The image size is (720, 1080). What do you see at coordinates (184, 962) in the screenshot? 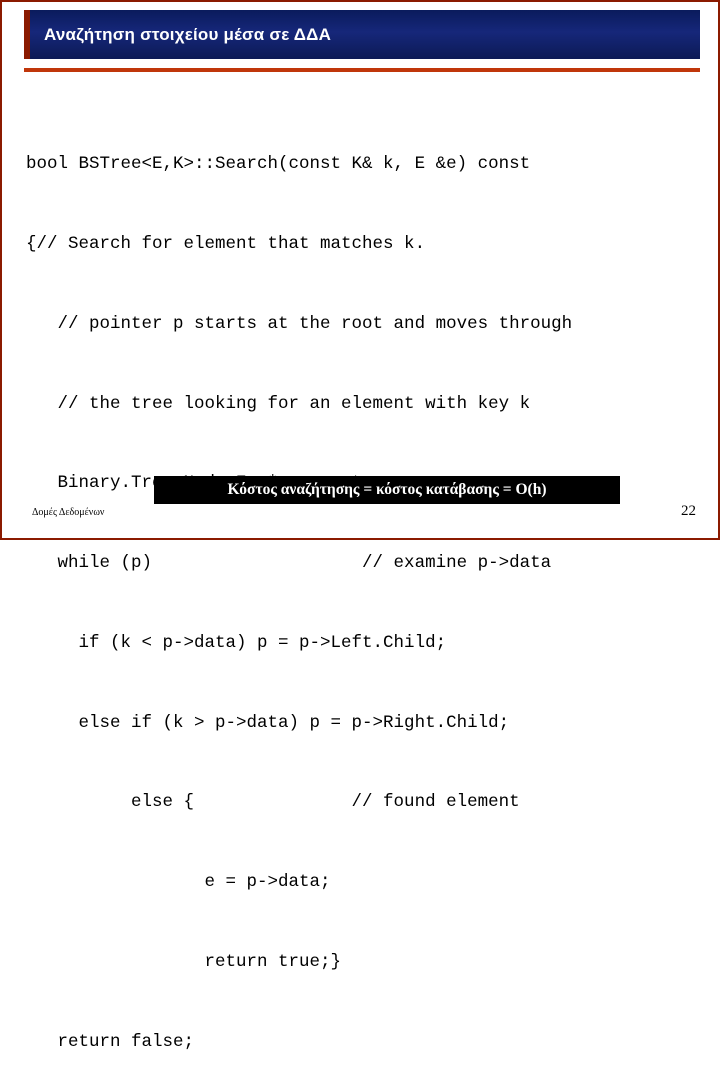
I see `code-line: return true;}` at bounding box center [184, 962].